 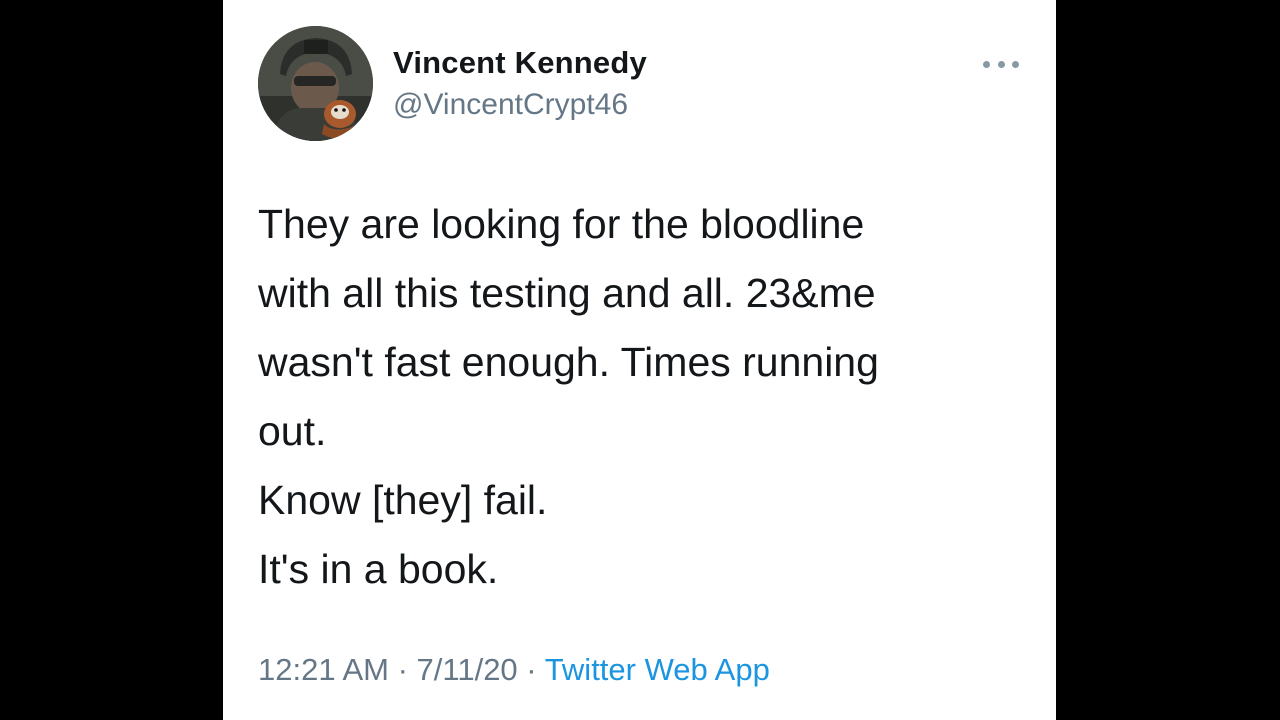 I want to click on author-handle: @VincentCrypt46, so click(x=510, y=105).